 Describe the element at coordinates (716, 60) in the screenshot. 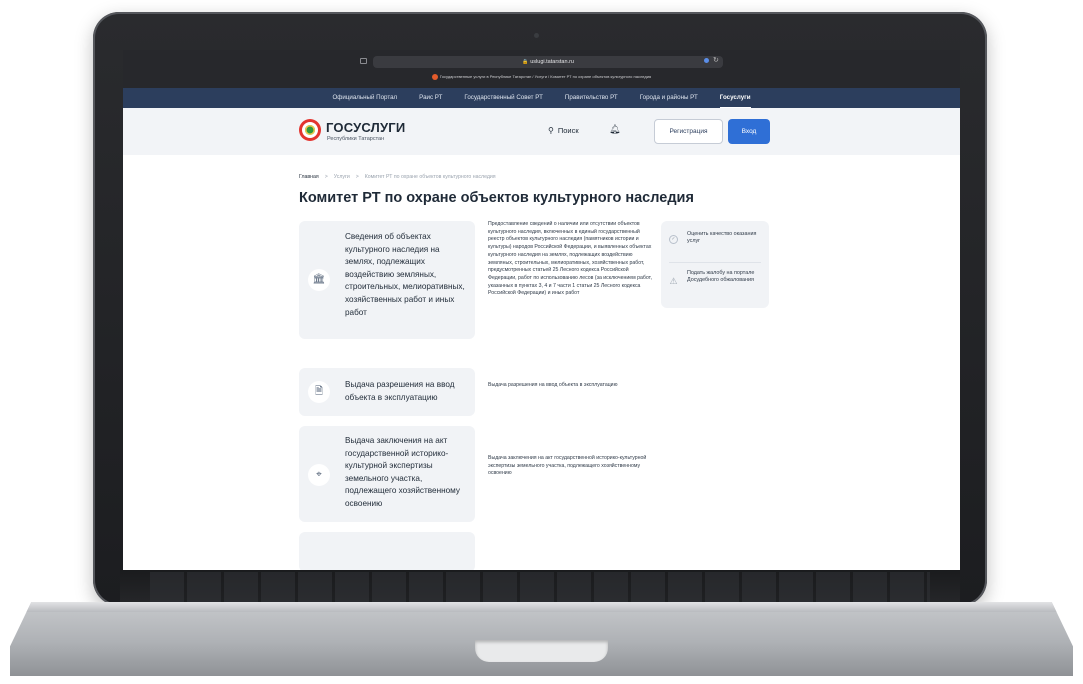

I see `reload-icon: ↻` at that location.